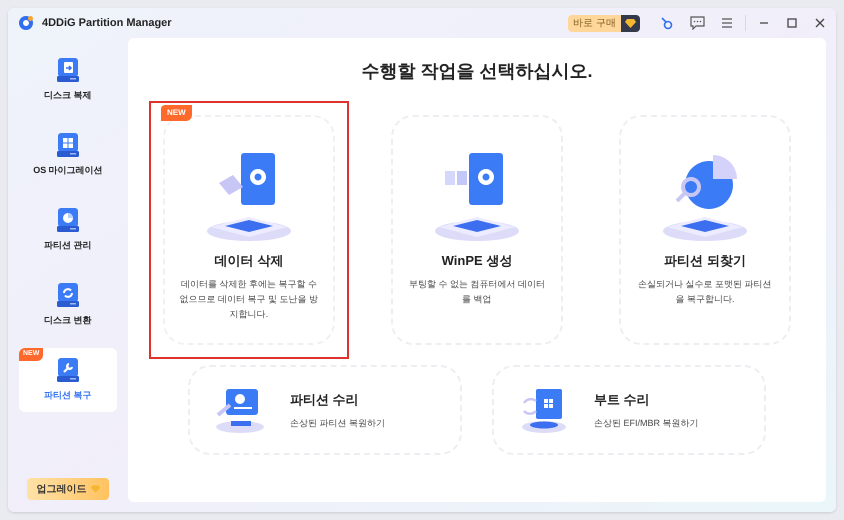 Image resolution: width=844 pixels, height=520 pixels. What do you see at coordinates (249, 230) in the screenshot?
I see `task-card: 데이터 삭제 데이터를 삭제한 후에는 복구할 수 없으므로 데이터 복구 및 도난을 방지합니다.` at bounding box center [249, 230].